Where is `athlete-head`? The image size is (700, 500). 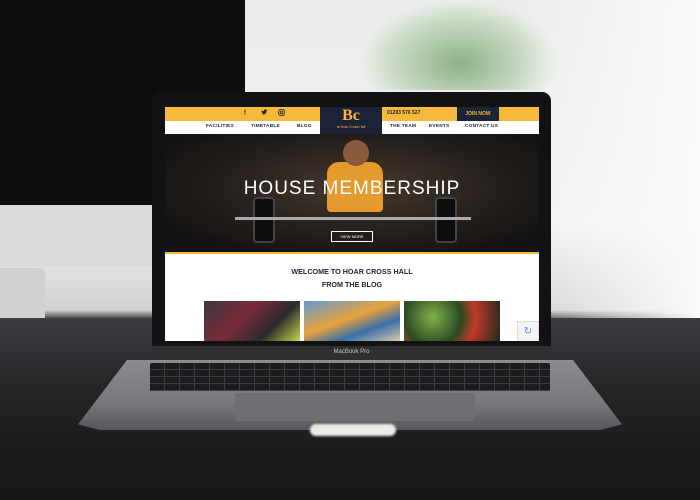 athlete-head is located at coordinates (356, 153).